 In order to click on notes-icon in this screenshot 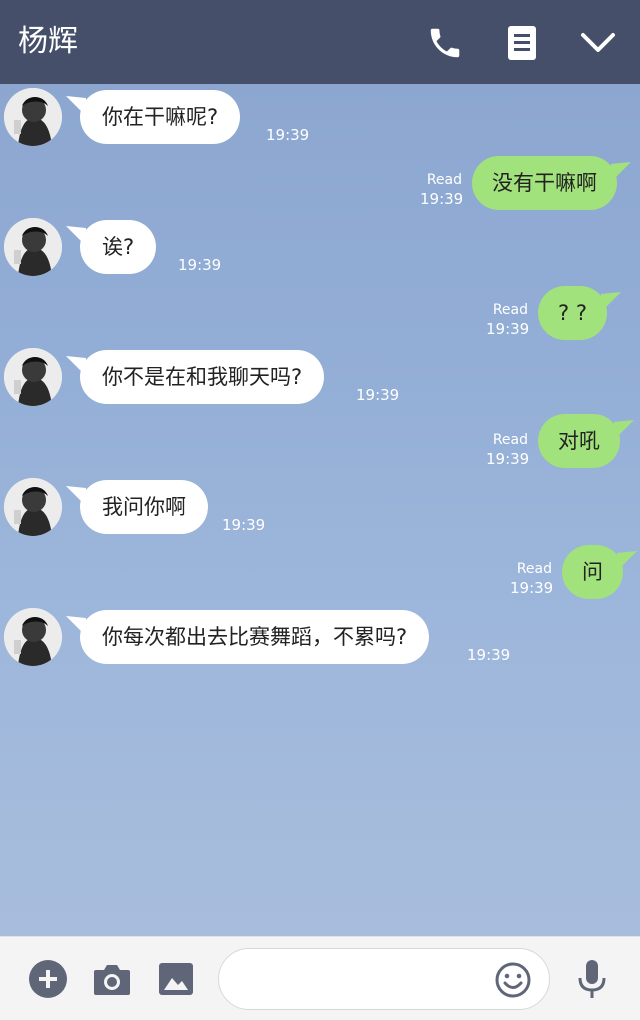, I will do `click(522, 43)`.